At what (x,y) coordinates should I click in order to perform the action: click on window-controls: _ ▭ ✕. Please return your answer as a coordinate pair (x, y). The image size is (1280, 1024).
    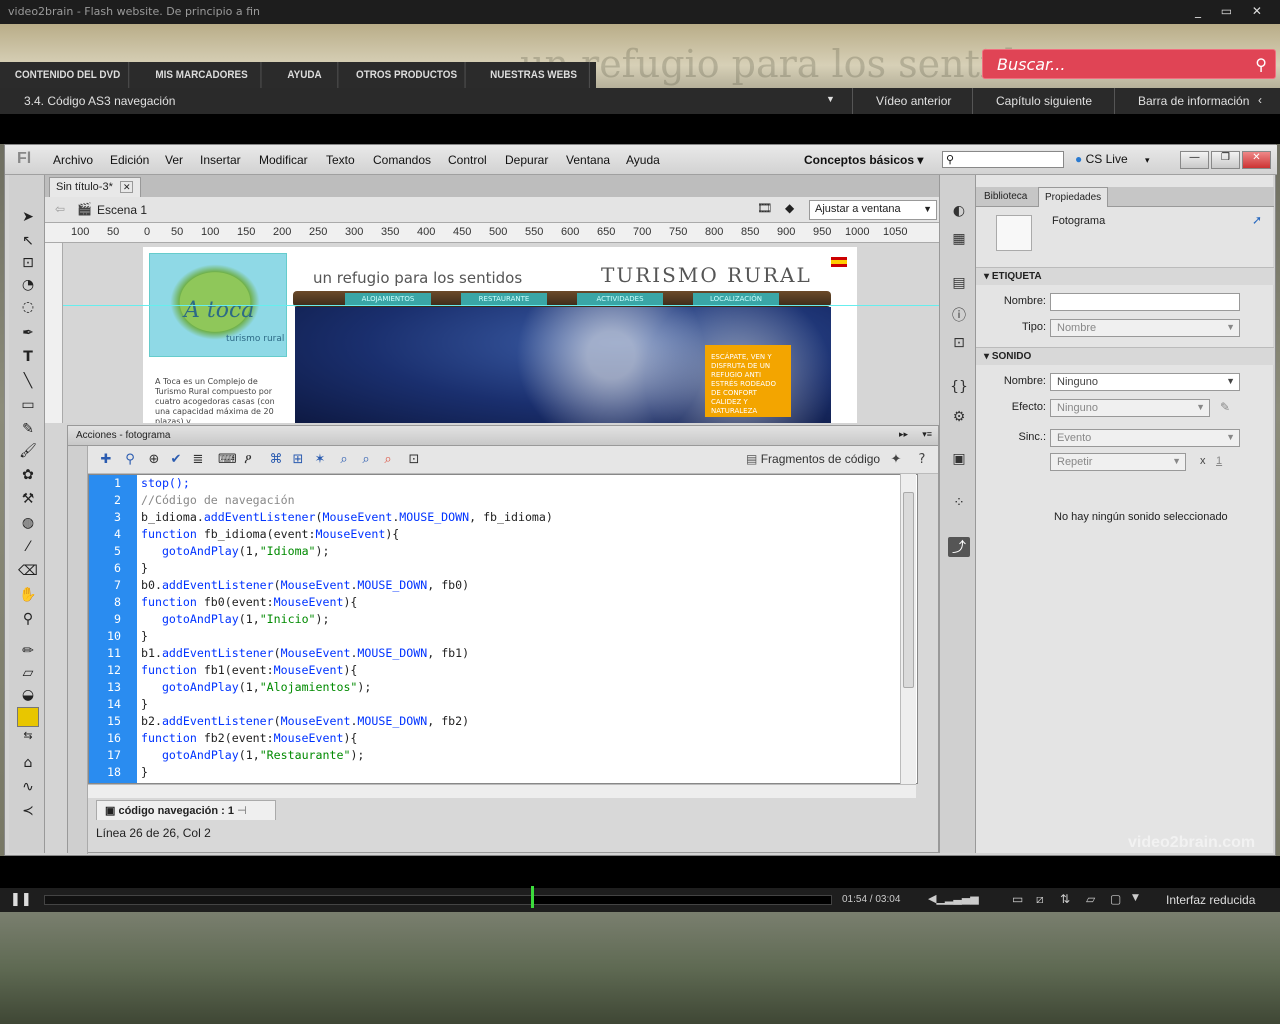
    Looking at the image, I should click on (1232, 11).